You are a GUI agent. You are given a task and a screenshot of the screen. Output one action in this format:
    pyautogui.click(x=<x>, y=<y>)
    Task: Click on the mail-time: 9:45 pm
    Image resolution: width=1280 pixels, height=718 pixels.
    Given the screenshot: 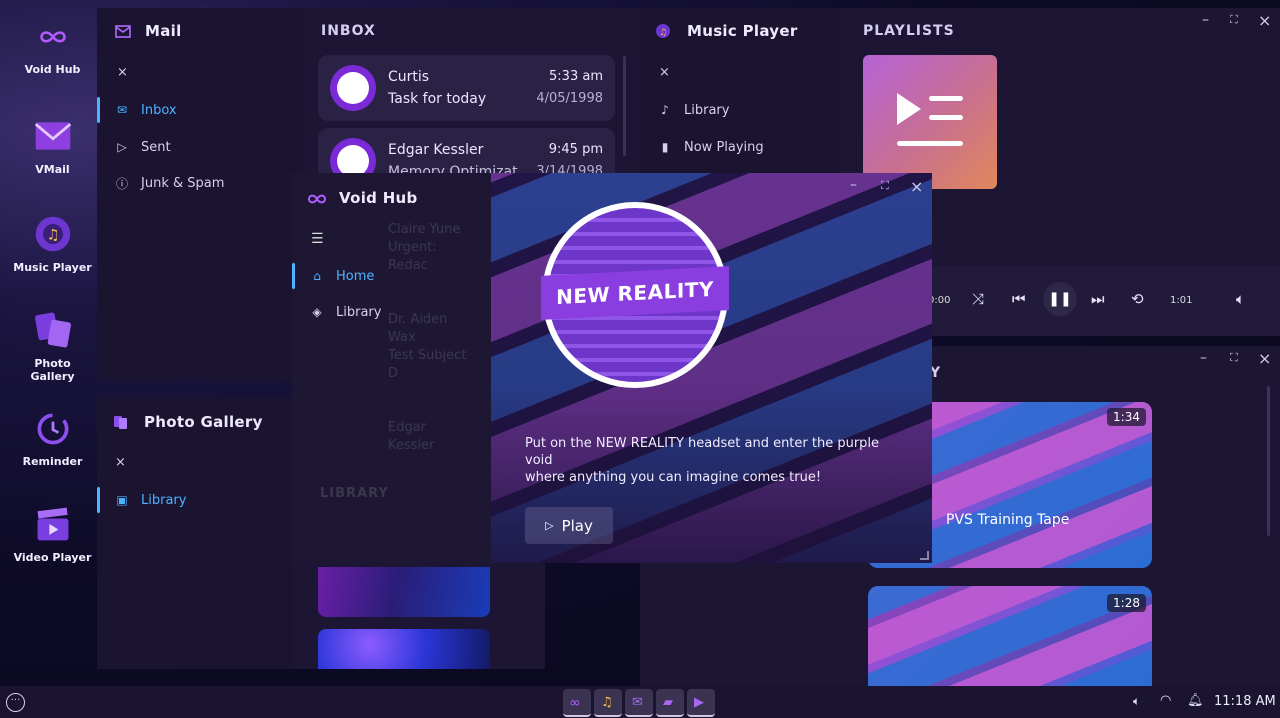 What is the action you would take?
    pyautogui.click(x=575, y=149)
    